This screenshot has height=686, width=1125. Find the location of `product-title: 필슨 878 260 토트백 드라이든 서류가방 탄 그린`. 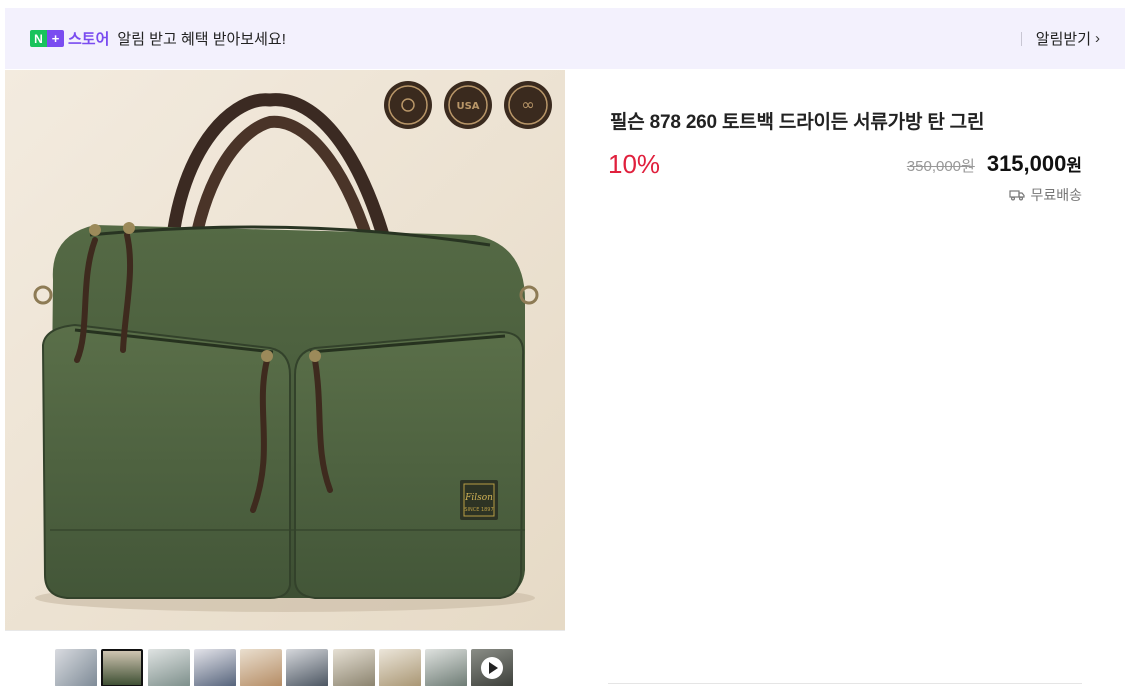

product-title: 필슨 878 260 토트백 드라이든 서류가방 탄 그린 is located at coordinates (797, 122).